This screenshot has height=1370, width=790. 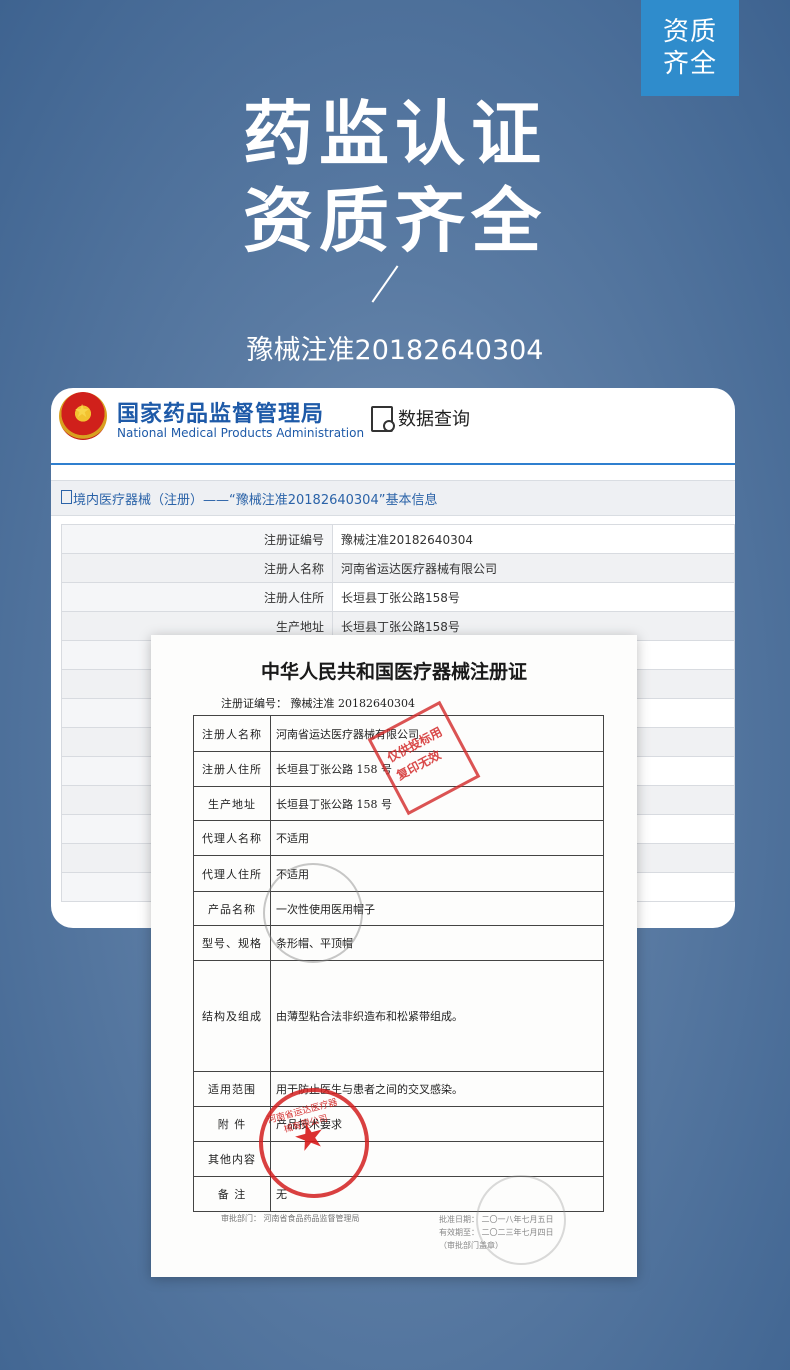 I want to click on table-row: 注册人住所 长垣县丁张公路158号, so click(x=398, y=597).